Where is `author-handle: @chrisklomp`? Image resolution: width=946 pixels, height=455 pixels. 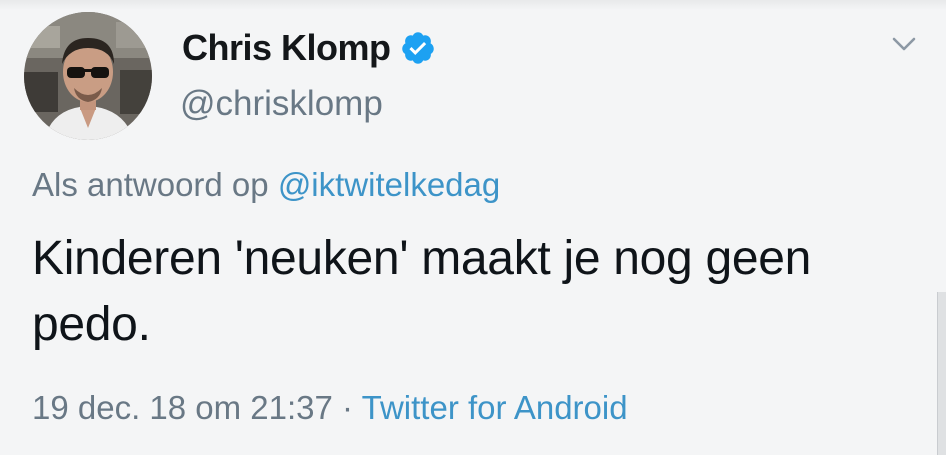
author-handle: @chrisklomp is located at coordinates (281, 104).